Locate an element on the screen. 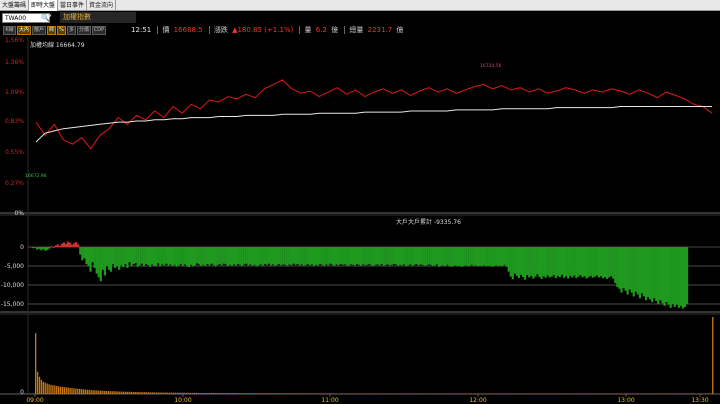 This screenshot has height=404, width=720. tab-0: 大盤籌碼 is located at coordinates (15, 5).